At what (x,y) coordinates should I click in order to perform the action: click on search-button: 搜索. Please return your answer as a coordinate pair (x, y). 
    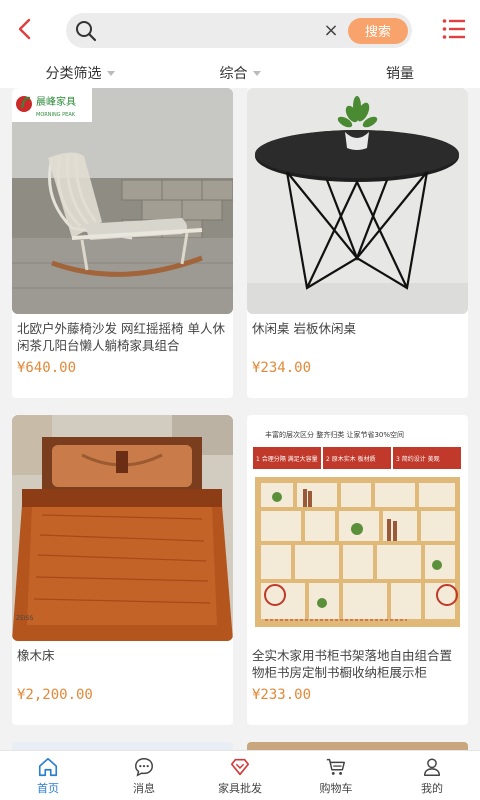
    Looking at the image, I should click on (378, 30).